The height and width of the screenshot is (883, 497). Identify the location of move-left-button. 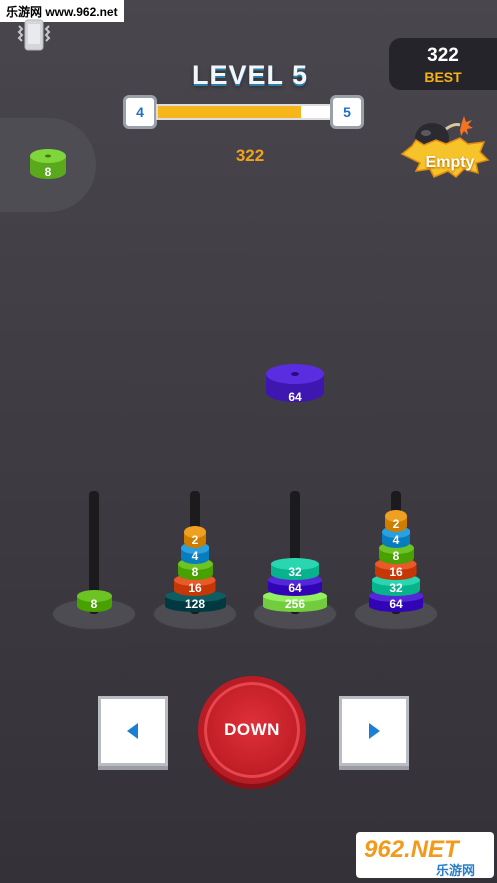
(133, 731).